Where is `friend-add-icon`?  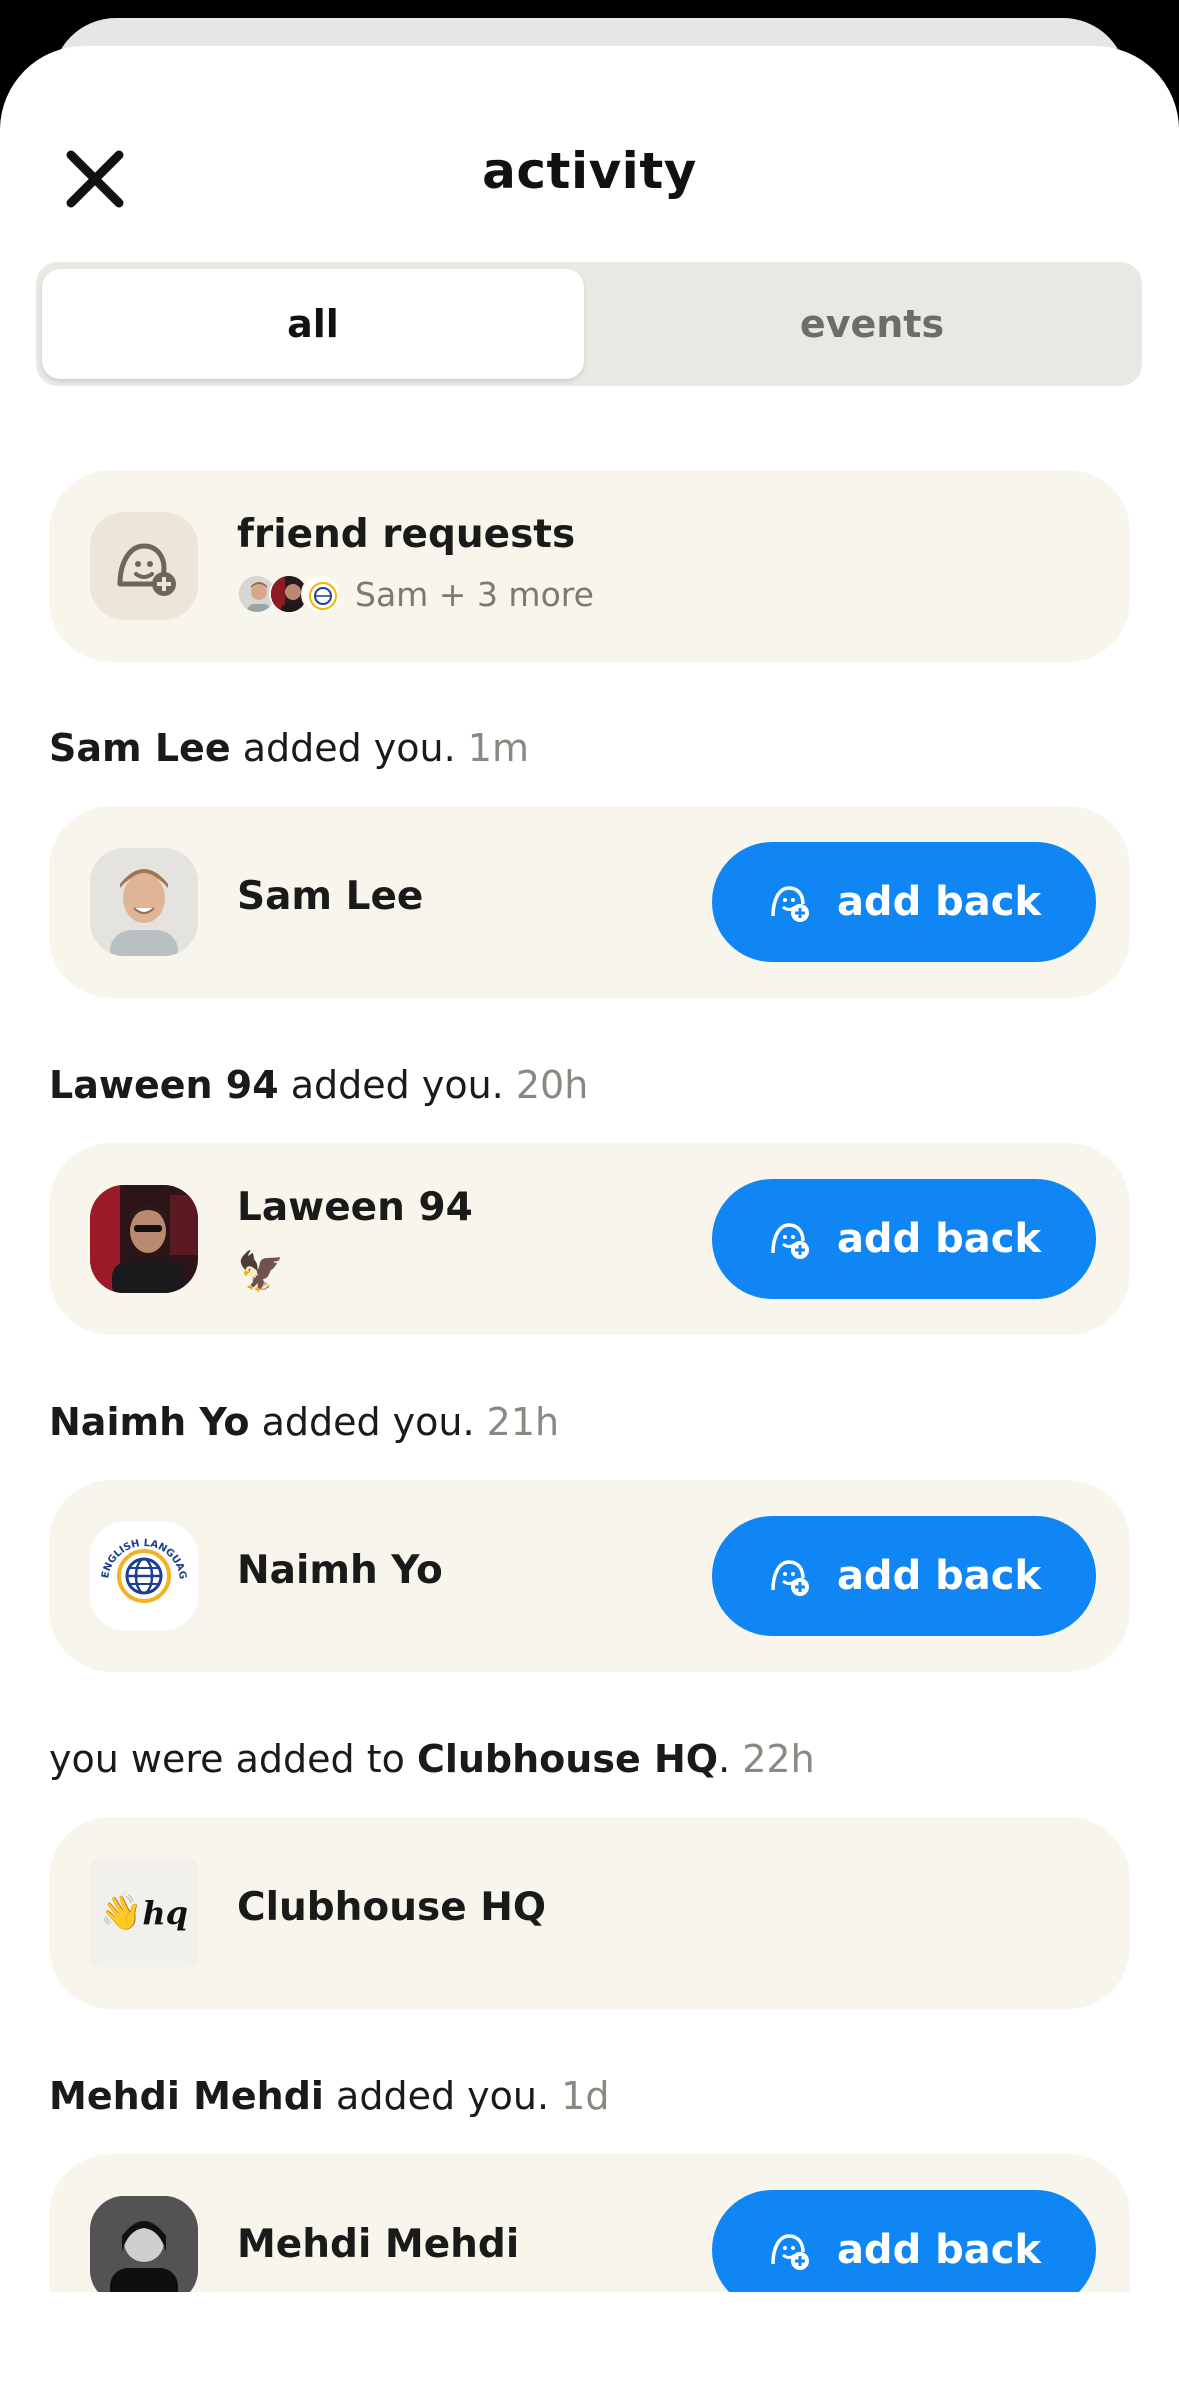
friend-add-icon is located at coordinates (144, 566).